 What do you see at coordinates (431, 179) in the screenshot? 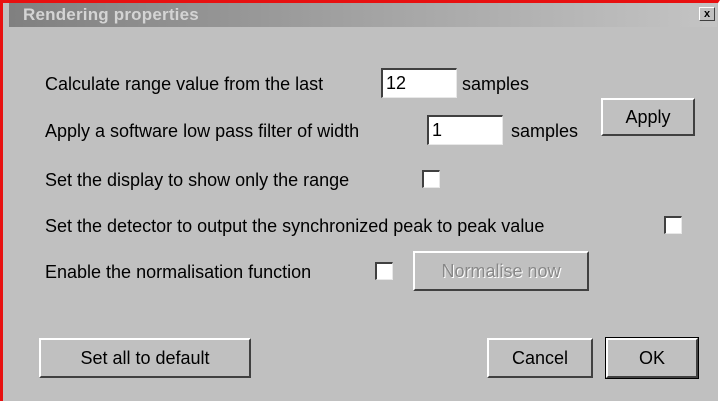
I see `range-only-checkbox` at bounding box center [431, 179].